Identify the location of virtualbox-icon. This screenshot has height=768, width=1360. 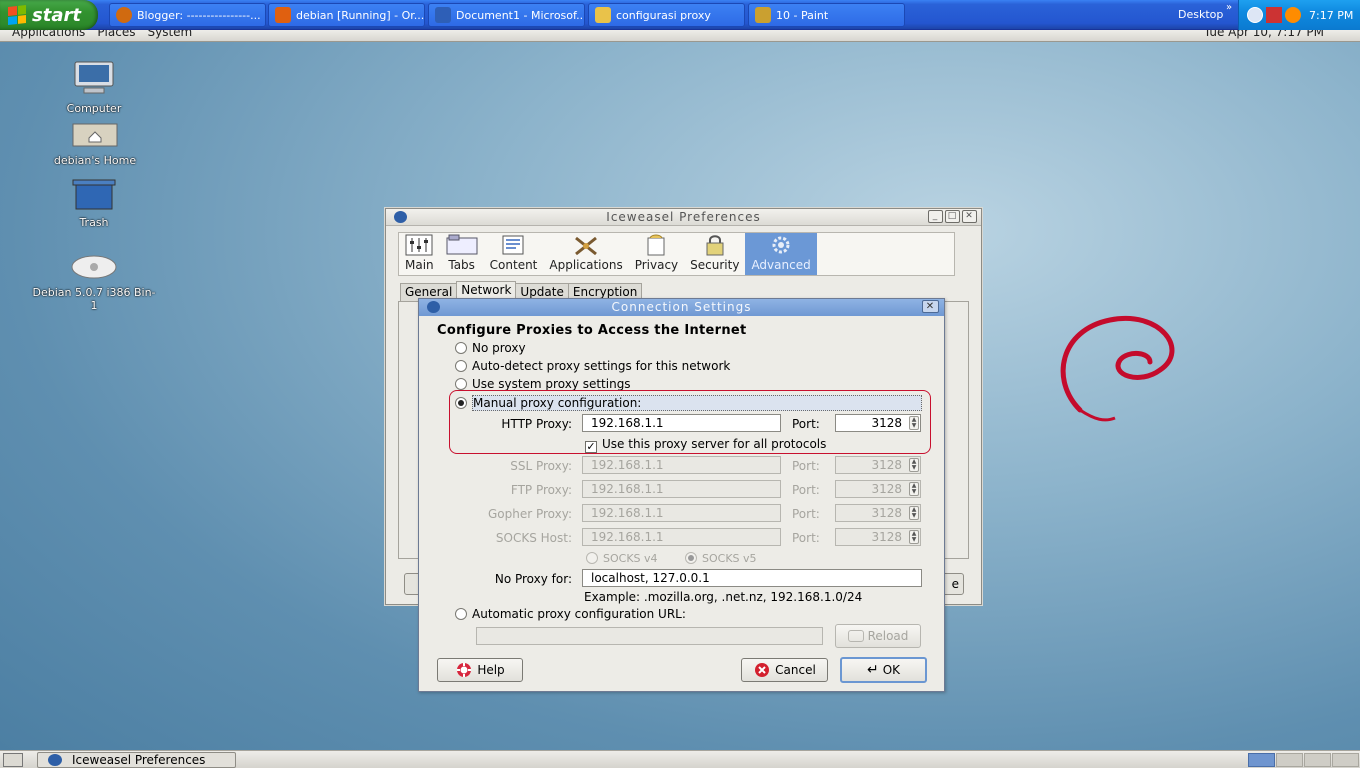
(283, 15).